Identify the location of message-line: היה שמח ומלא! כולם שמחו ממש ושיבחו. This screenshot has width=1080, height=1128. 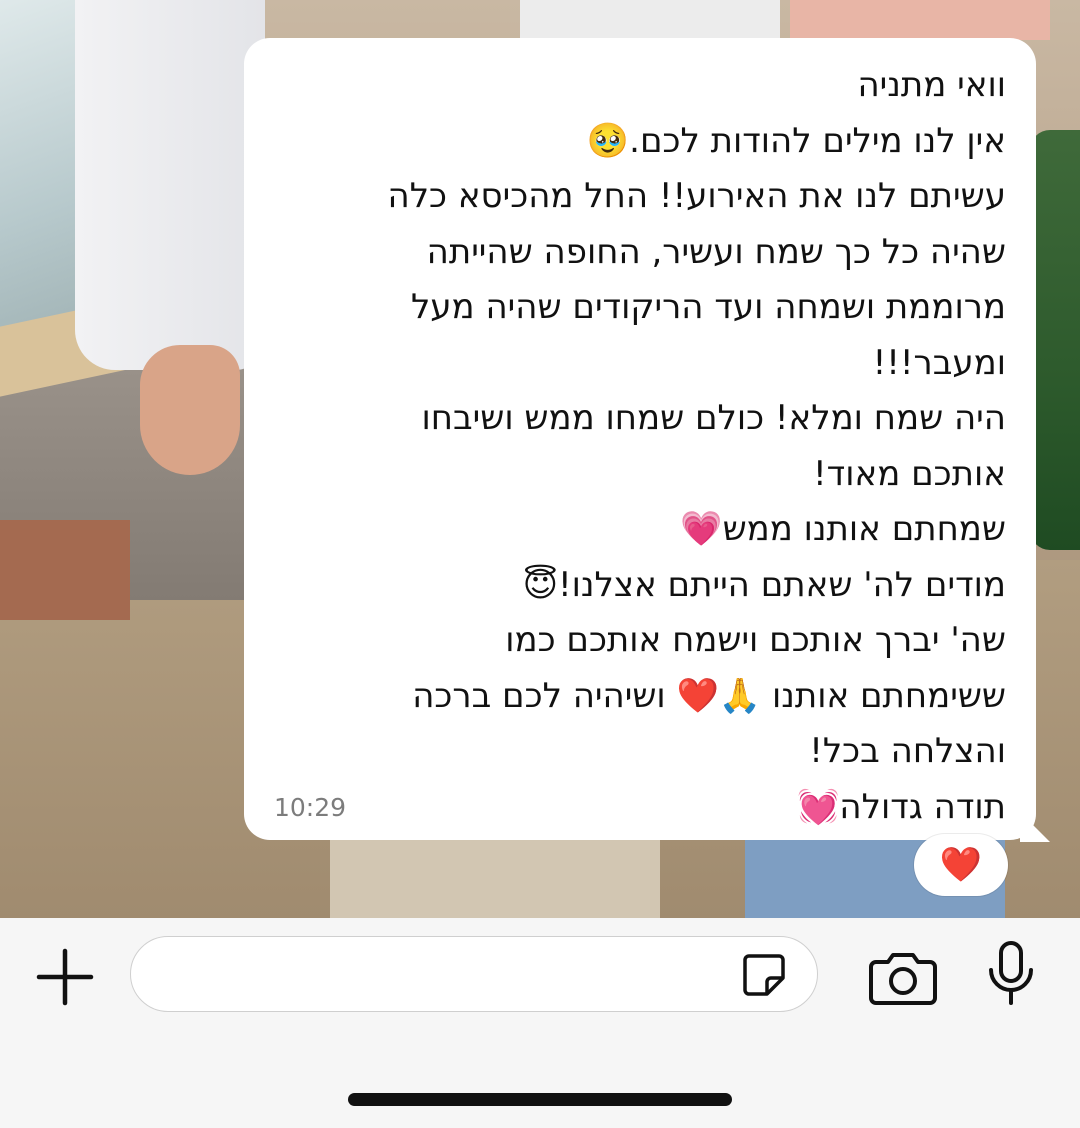
(713, 418).